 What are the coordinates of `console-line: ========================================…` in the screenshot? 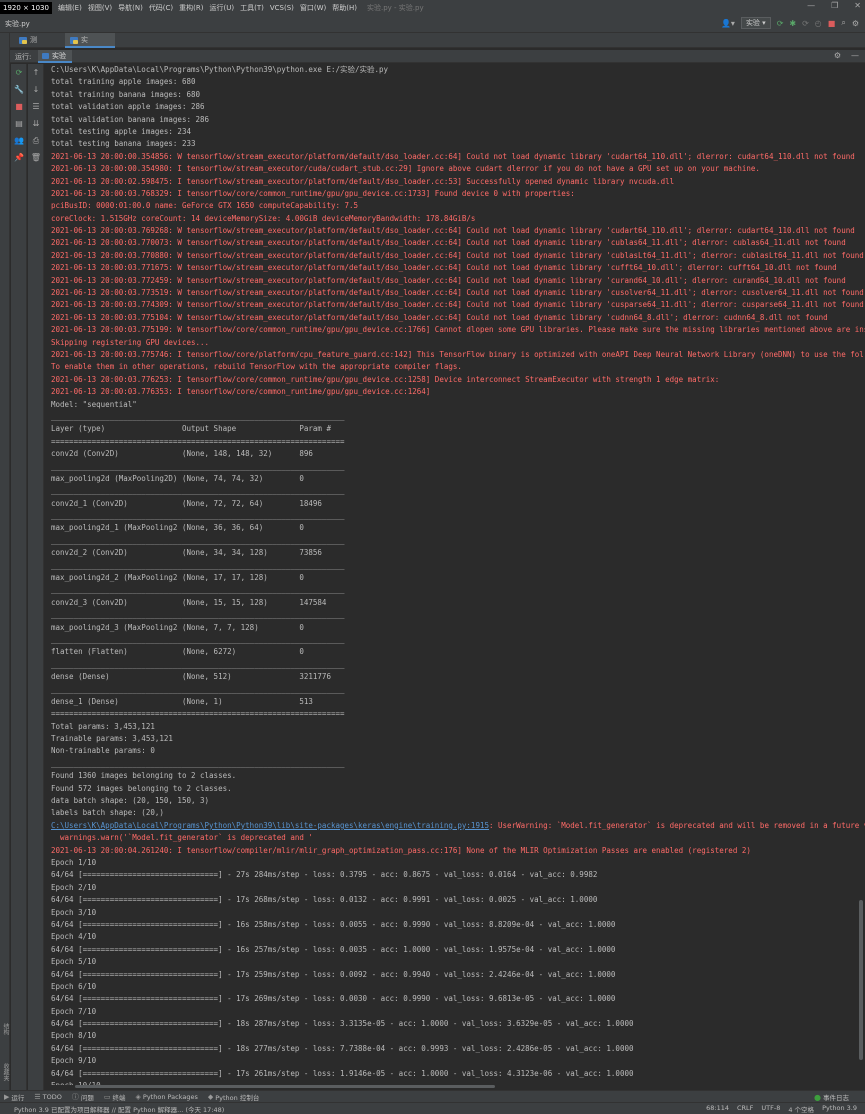 It's located at (458, 442).